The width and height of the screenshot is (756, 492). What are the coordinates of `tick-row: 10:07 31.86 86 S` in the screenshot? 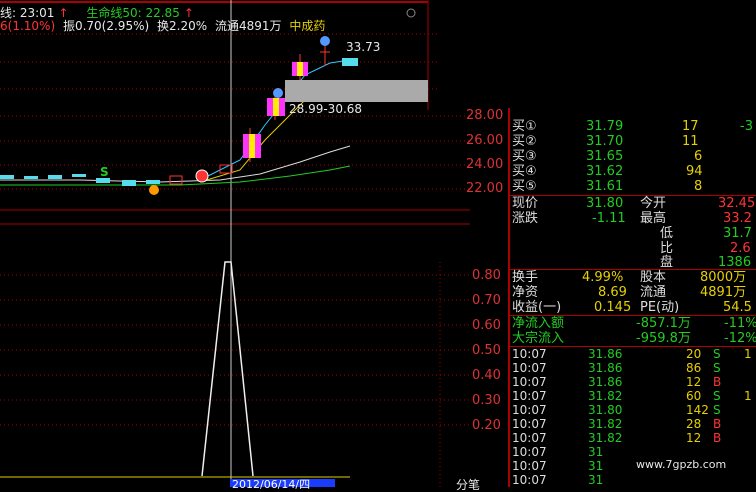 It's located at (630, 368).